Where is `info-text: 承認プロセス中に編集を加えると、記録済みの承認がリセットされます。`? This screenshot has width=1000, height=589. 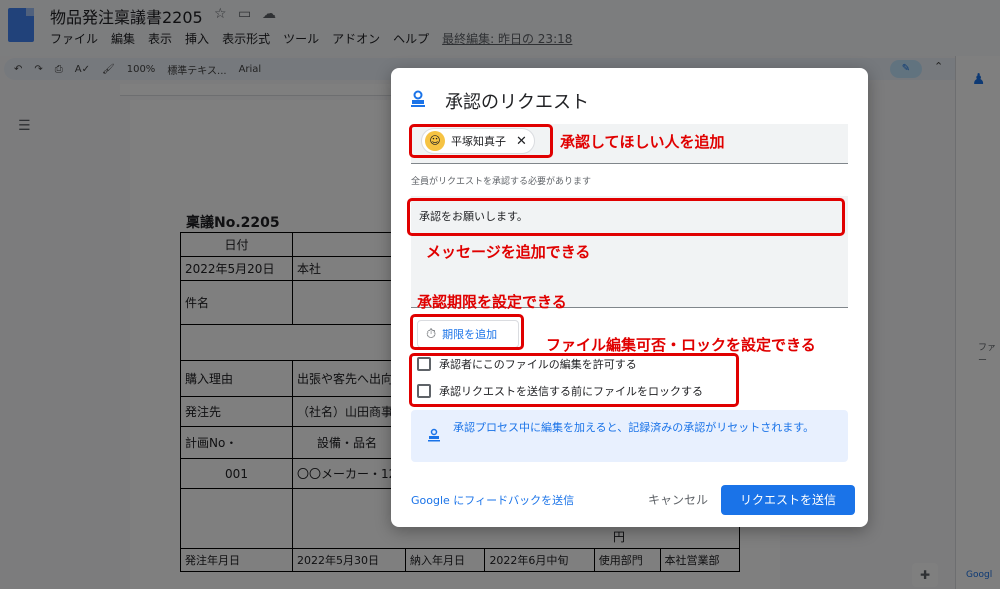 info-text: 承認プロセス中に編集を加えると、記録済みの承認がリセットされます。 is located at coordinates (634, 427).